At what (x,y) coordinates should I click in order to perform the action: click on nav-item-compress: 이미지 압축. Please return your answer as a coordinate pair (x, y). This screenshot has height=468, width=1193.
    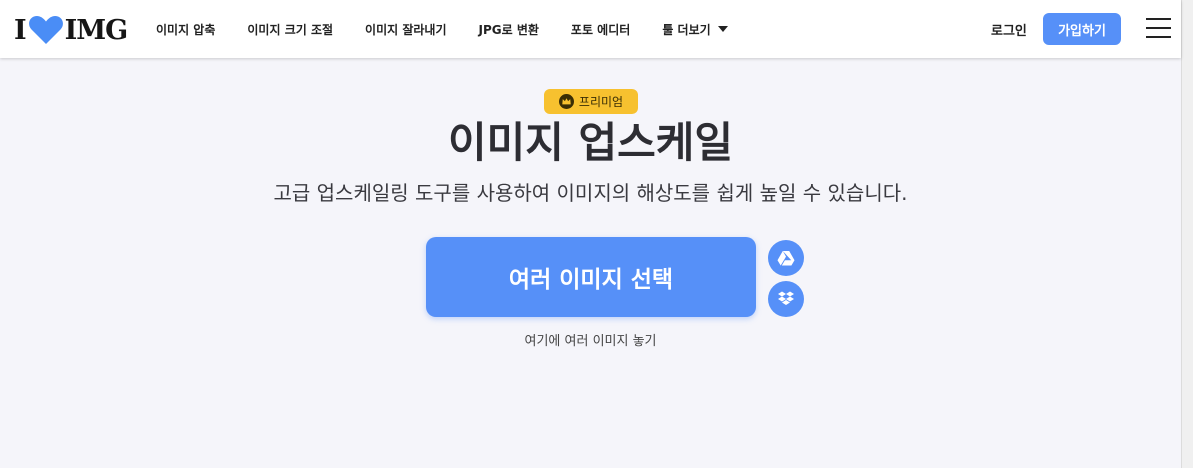
    Looking at the image, I should click on (185, 29).